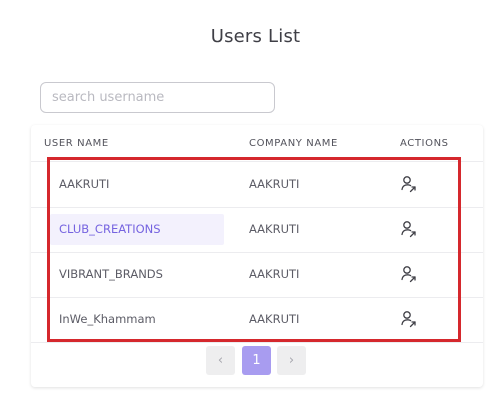 The image size is (503, 402). I want to click on user-name-cell: VIBRANT_BRANDS, so click(111, 274).